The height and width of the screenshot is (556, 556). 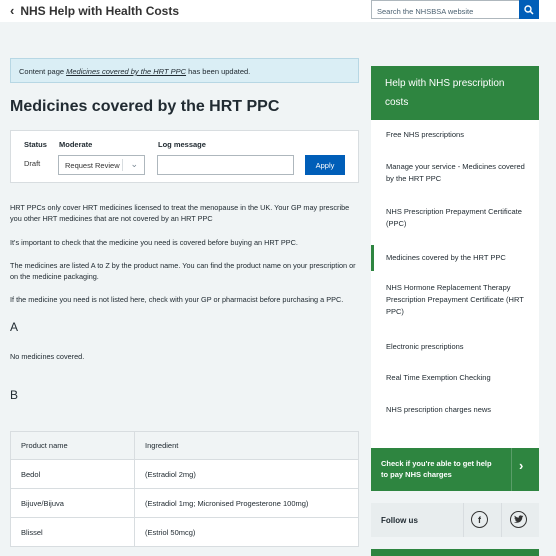 What do you see at coordinates (479, 519) in the screenshot?
I see `facebook-icon: f` at bounding box center [479, 519].